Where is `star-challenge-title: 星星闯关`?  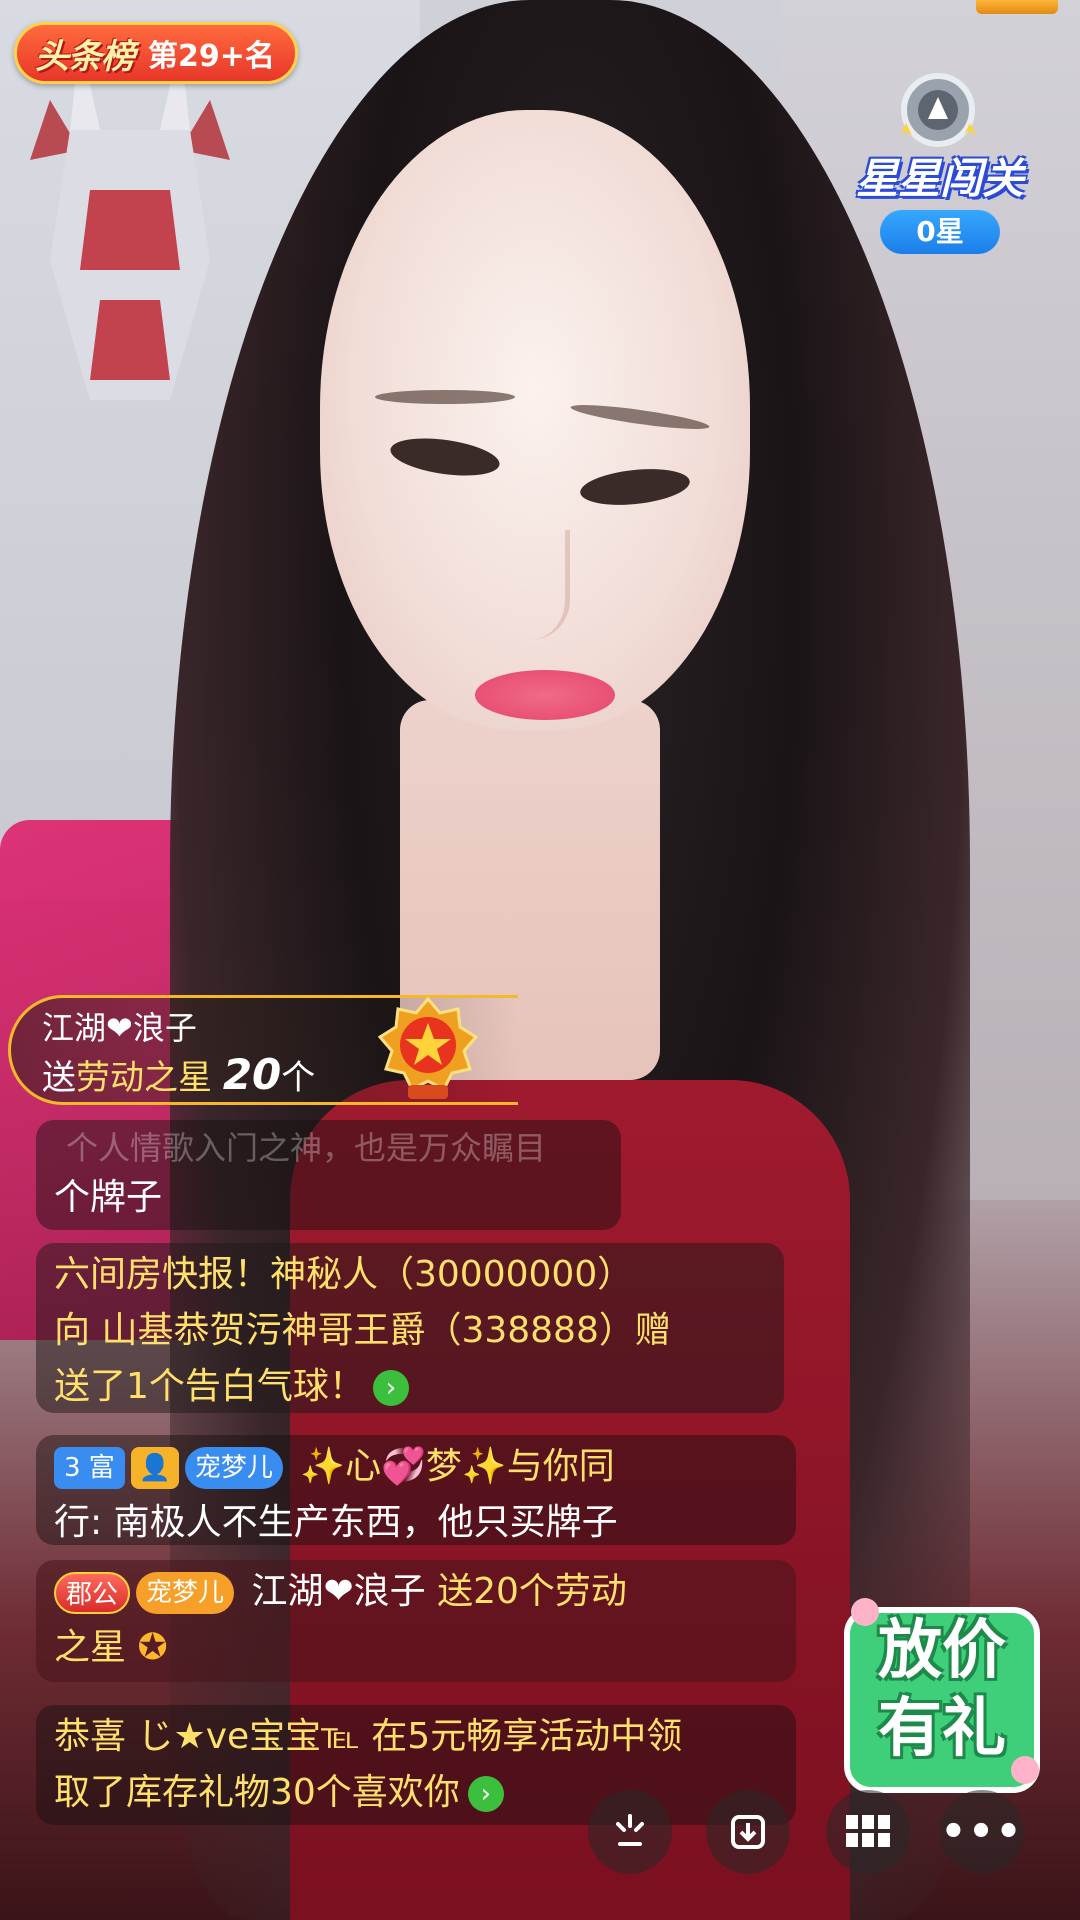
star-challenge-title: 星星闯关 is located at coordinates (939, 178).